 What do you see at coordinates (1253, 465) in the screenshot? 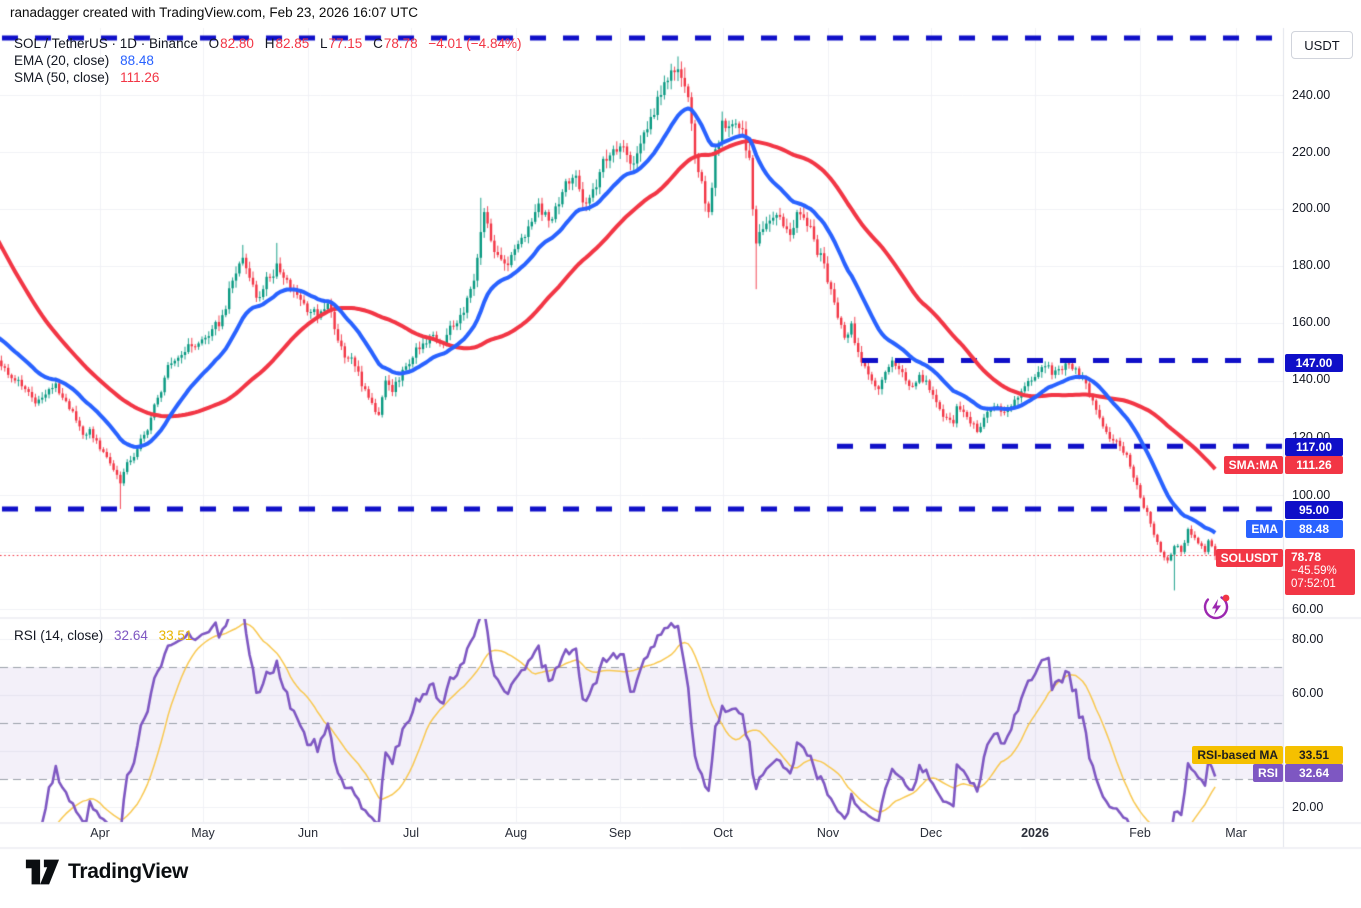
I see `indicator-label-badge: SMA:MA` at bounding box center [1253, 465].